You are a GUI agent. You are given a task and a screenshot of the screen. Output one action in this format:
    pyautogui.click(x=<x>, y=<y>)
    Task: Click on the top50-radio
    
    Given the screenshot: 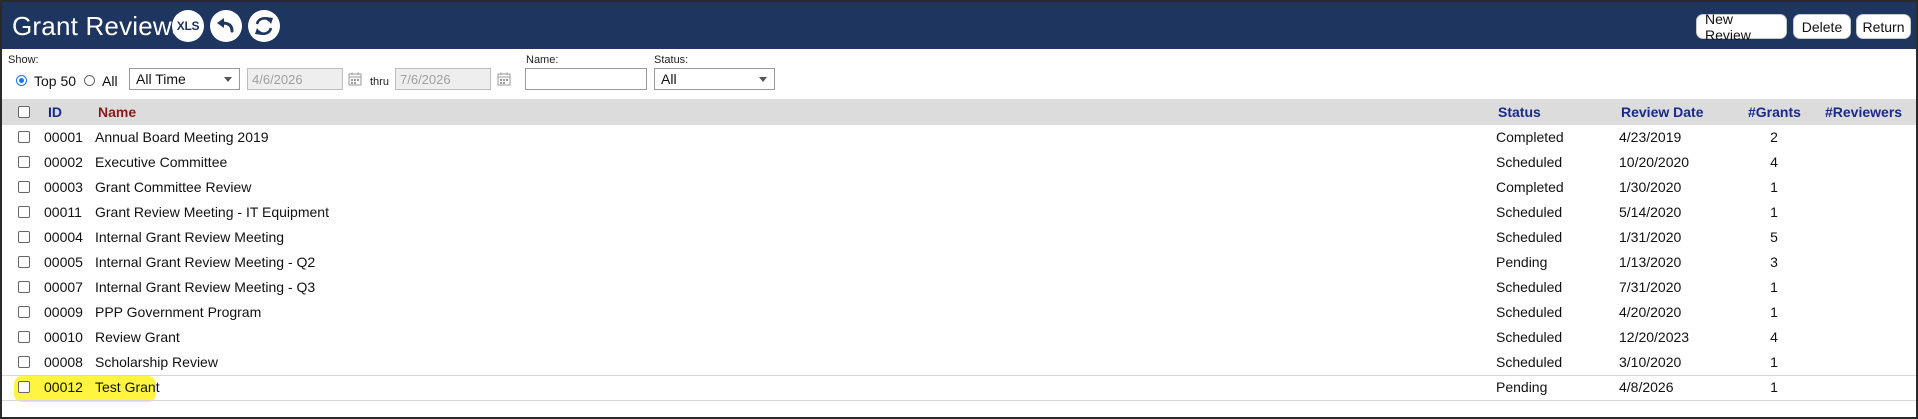 What is the action you would take?
    pyautogui.click(x=21, y=80)
    